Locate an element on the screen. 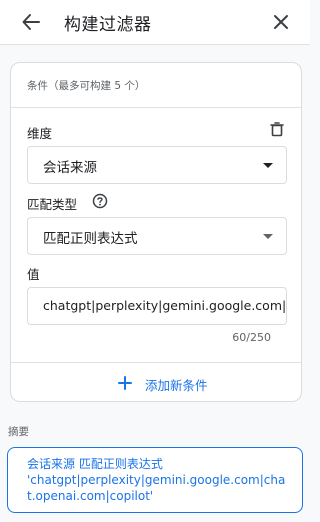  match-type-label: 匹配类型 is located at coordinates (52, 204).